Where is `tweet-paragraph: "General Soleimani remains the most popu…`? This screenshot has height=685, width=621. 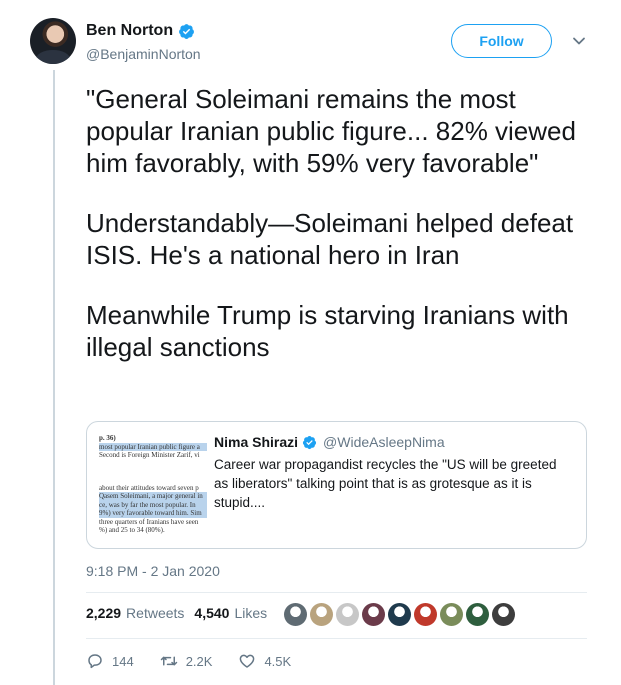 tweet-paragraph: "General Soleimani remains the most popu… is located at coordinates (331, 131).